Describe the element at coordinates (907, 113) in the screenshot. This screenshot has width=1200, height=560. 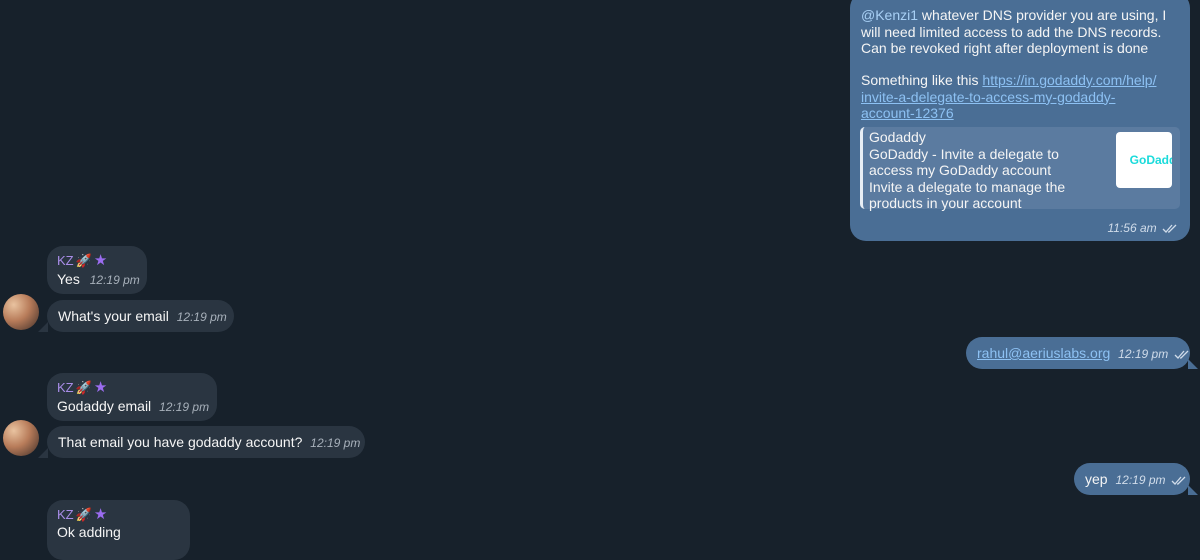
I see `url-link-cont: account-12376` at that location.